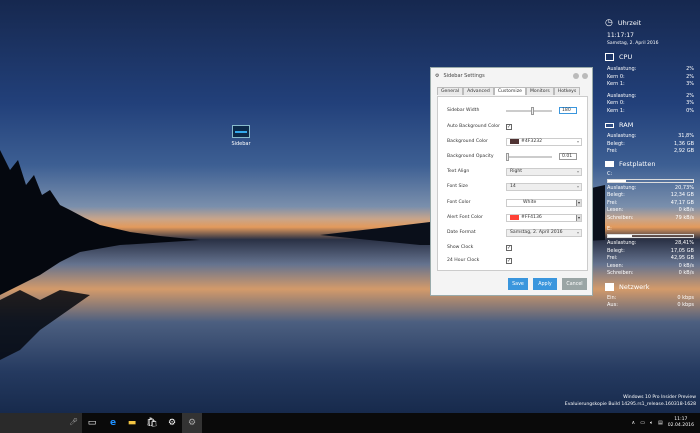 This screenshot has width=700, height=433. Describe the element at coordinates (651, 204) in the screenshot. I see `stat-row: Frei: 47,17 GB` at that location.